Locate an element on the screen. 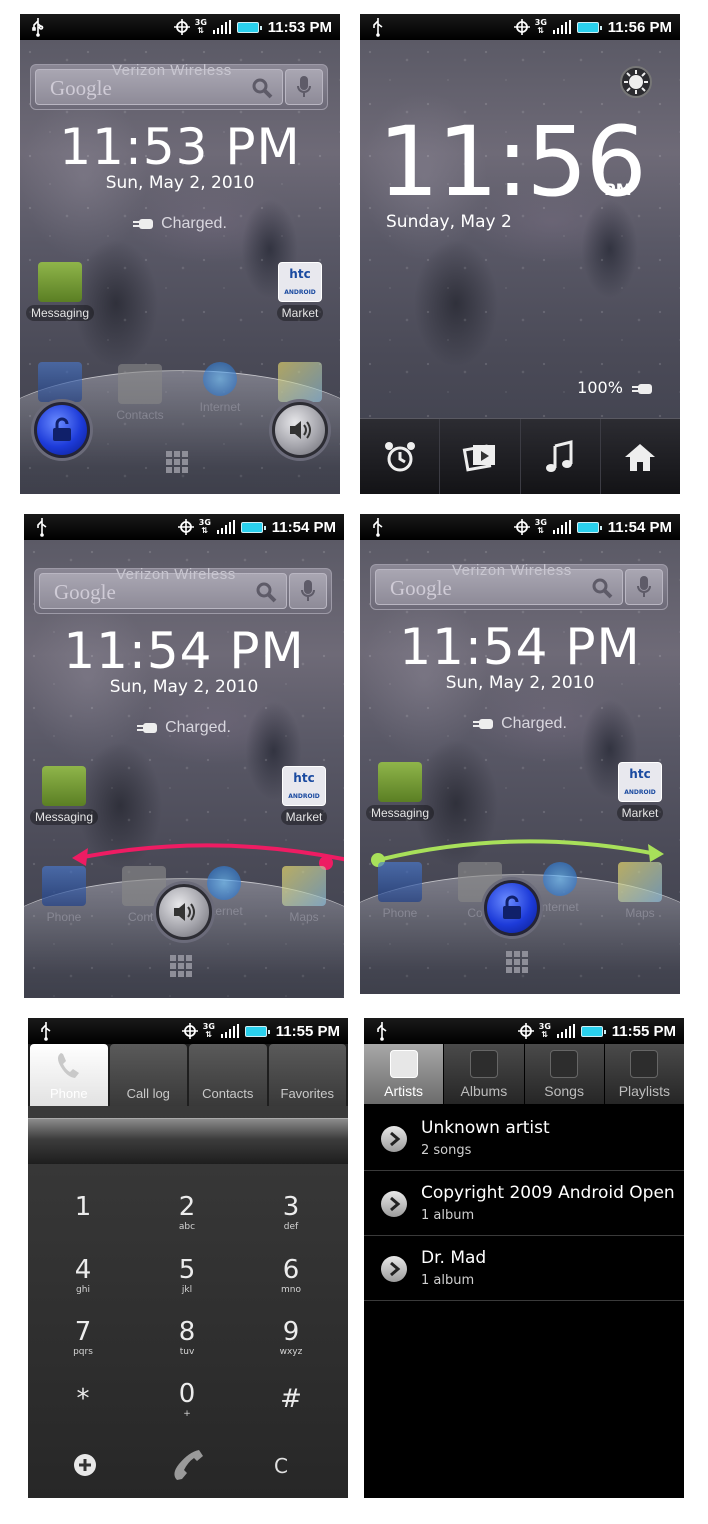 The height and width of the screenshot is (1524, 708). key-1: 1 is located at coordinates (83, 1207).